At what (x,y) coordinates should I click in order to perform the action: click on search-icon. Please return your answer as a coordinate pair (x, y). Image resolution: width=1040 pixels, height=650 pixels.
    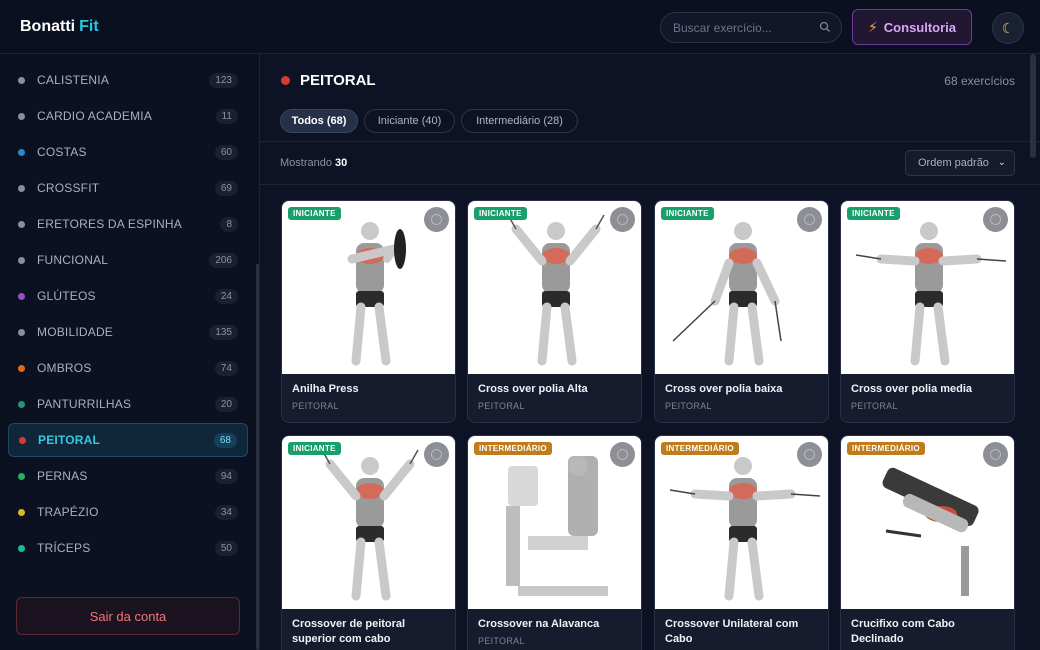
    Looking at the image, I should click on (825, 27).